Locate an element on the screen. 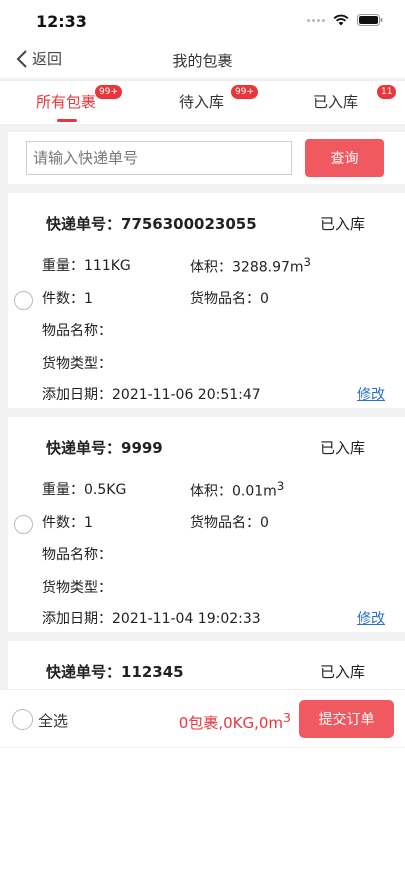 The width and height of the screenshot is (405, 887). battery-icon is located at coordinates (370, 20).